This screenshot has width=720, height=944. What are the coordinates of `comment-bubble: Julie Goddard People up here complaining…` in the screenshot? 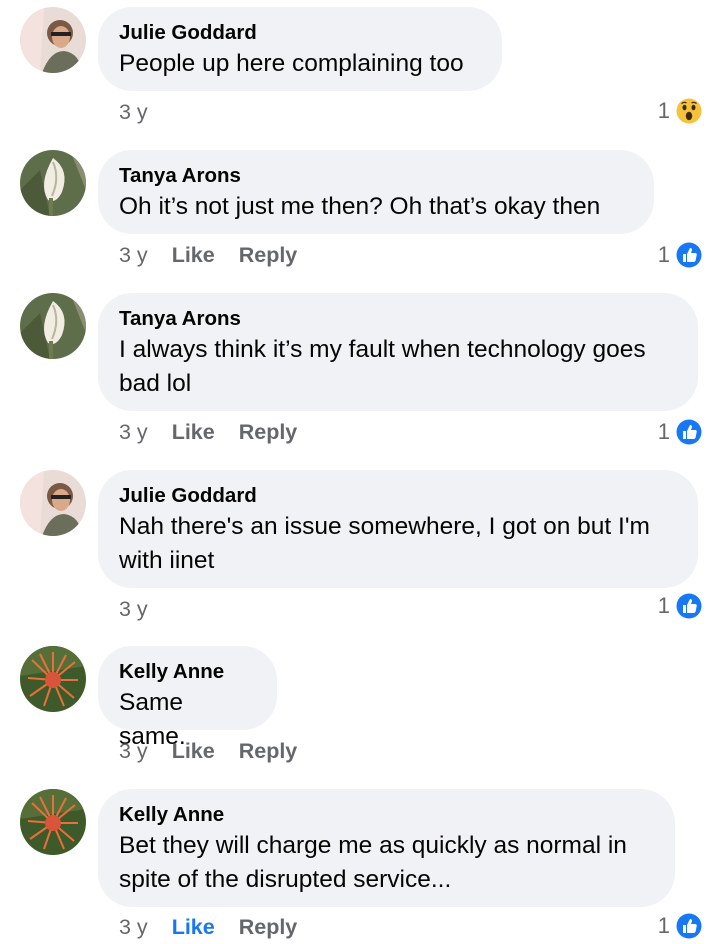 It's located at (300, 49).